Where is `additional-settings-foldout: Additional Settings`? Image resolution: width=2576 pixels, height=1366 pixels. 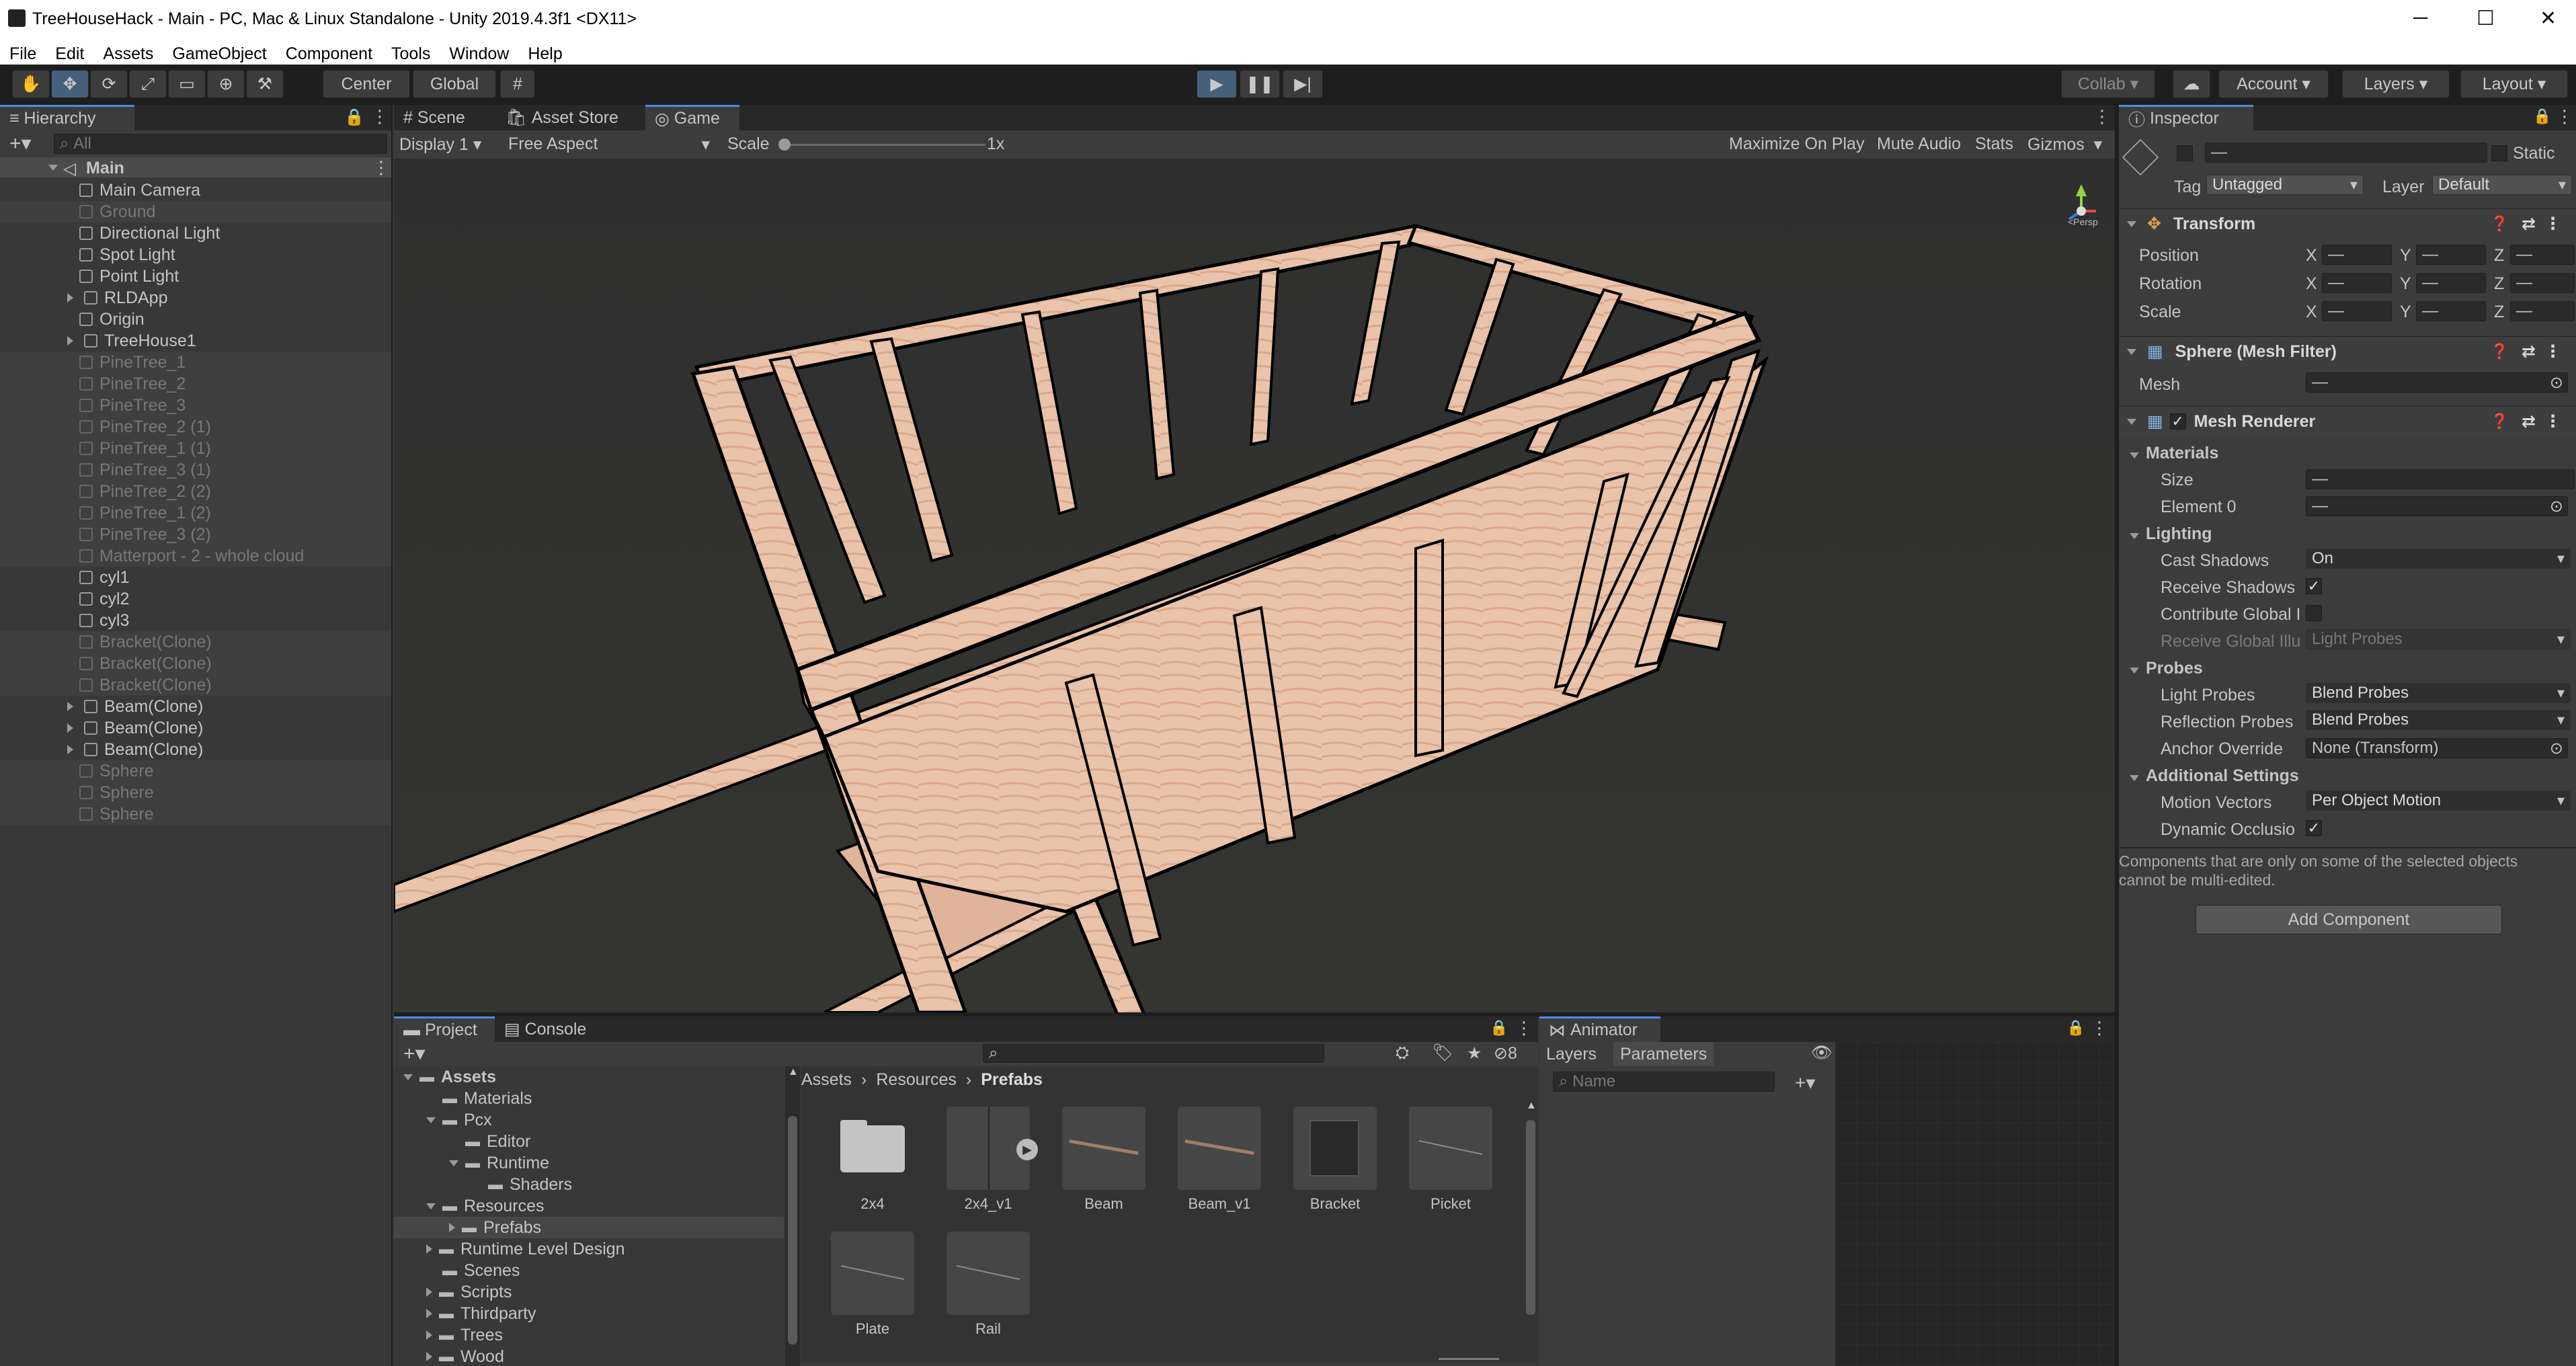
additional-settings-foldout: Additional Settings is located at coordinates (2214, 776).